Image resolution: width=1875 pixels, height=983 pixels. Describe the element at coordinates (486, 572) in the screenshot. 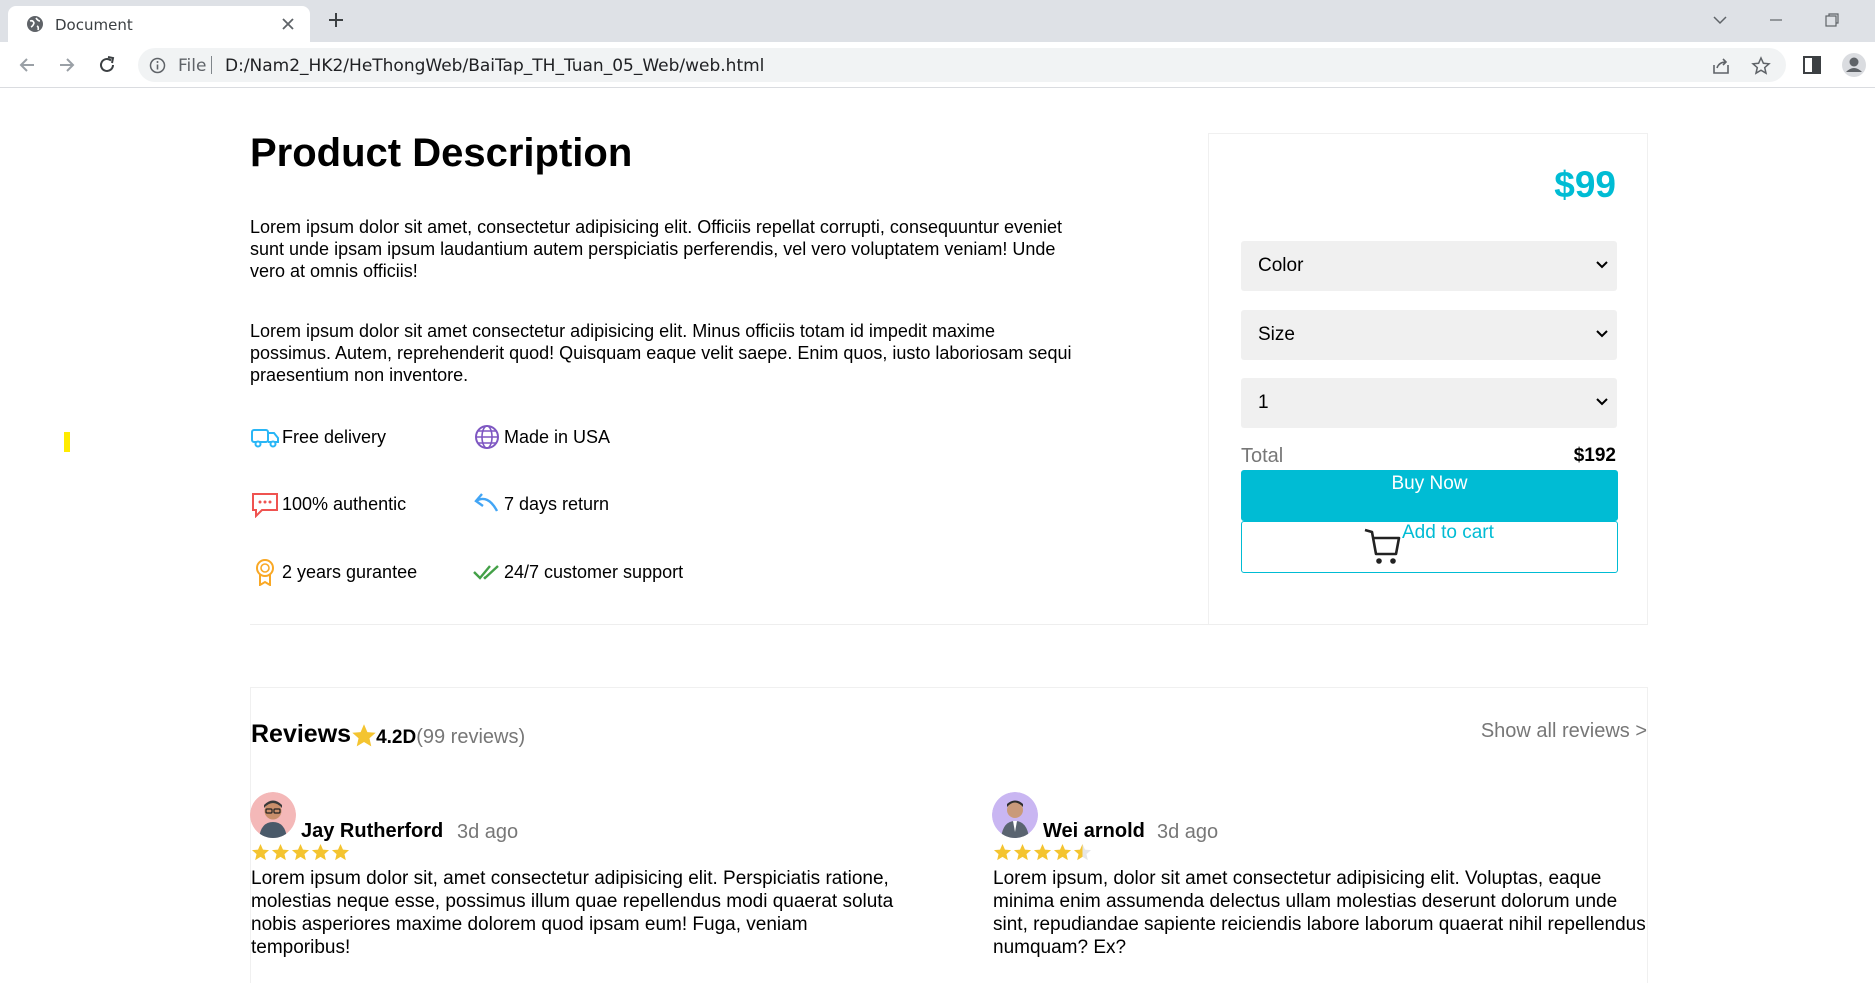

I see `double-check-icon` at that location.